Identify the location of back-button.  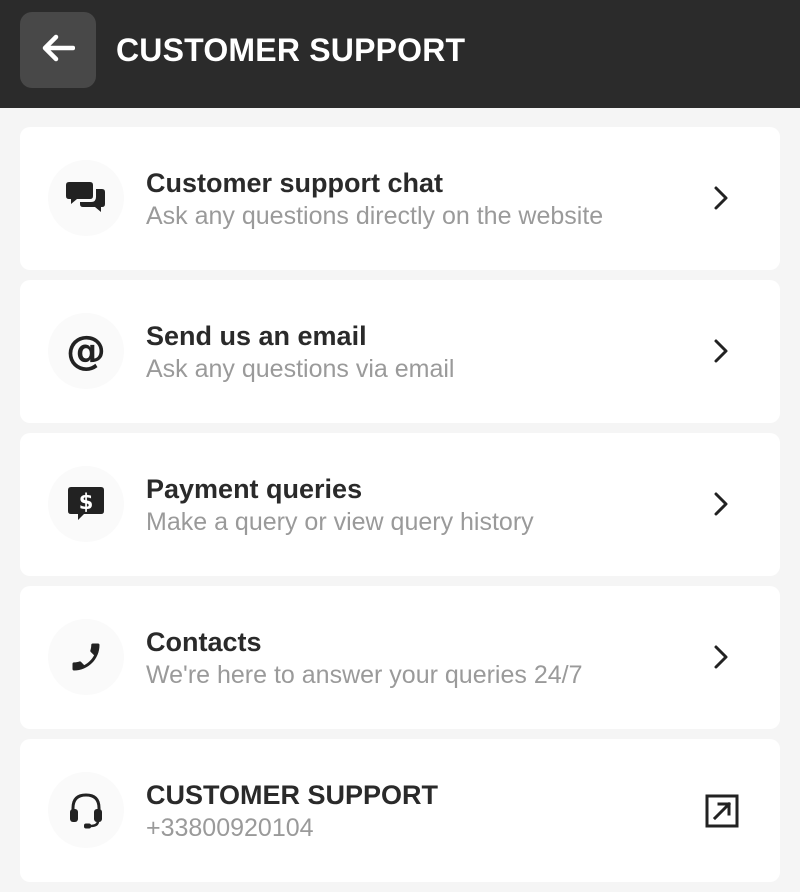
(58, 50).